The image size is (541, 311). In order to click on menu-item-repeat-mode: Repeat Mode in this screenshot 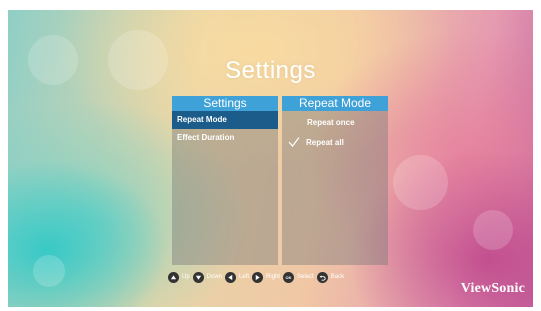, I will do `click(225, 120)`.